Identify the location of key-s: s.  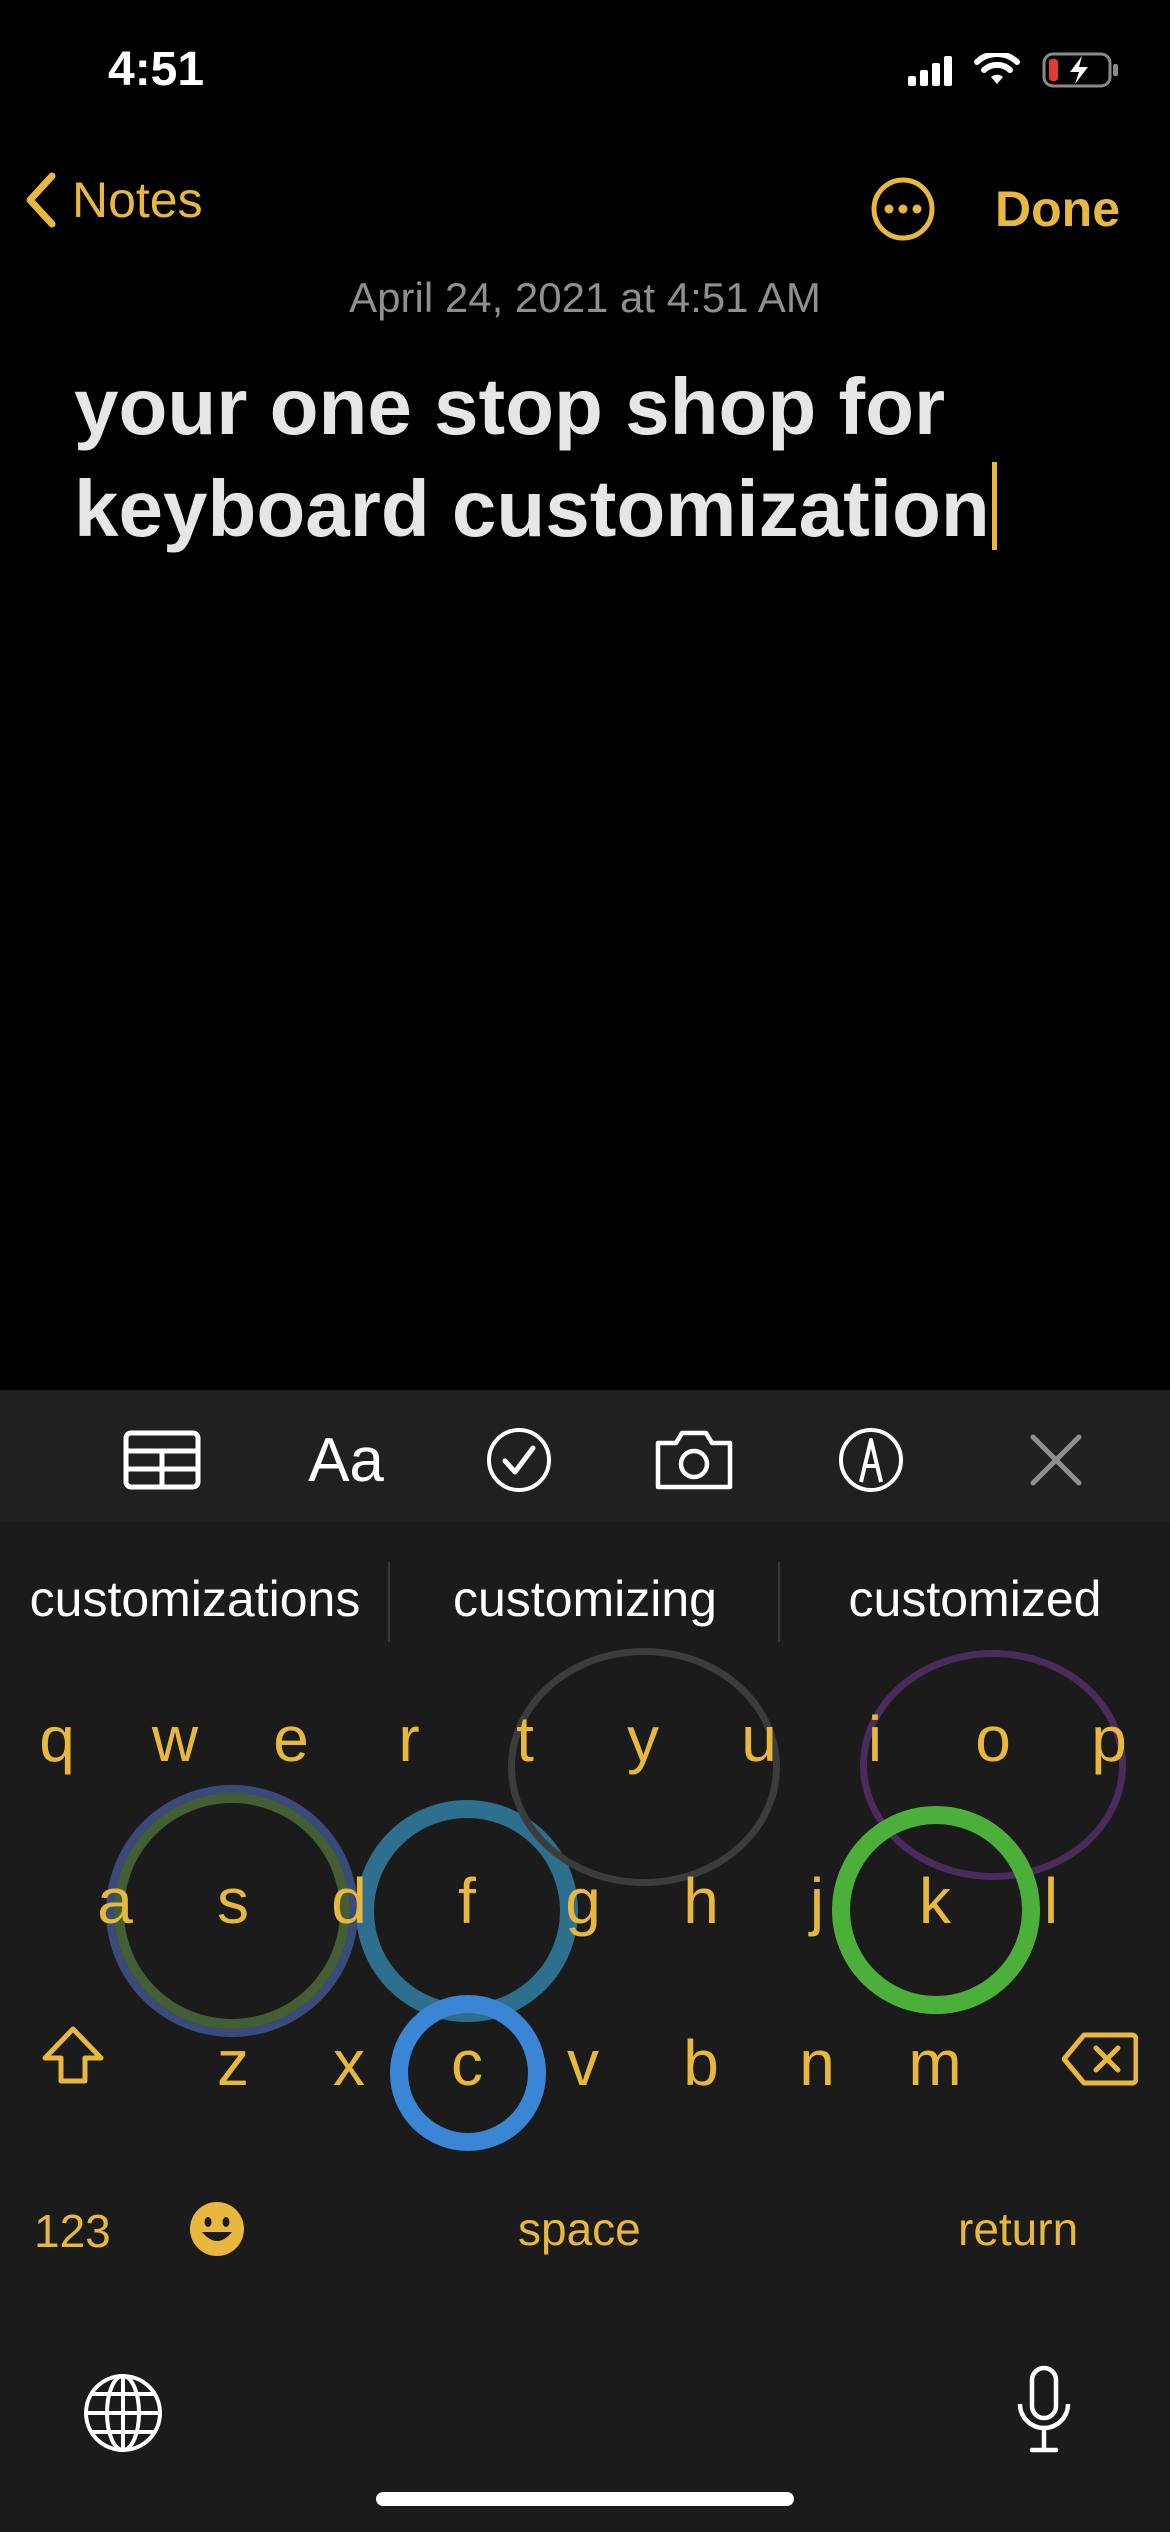
(233, 1901).